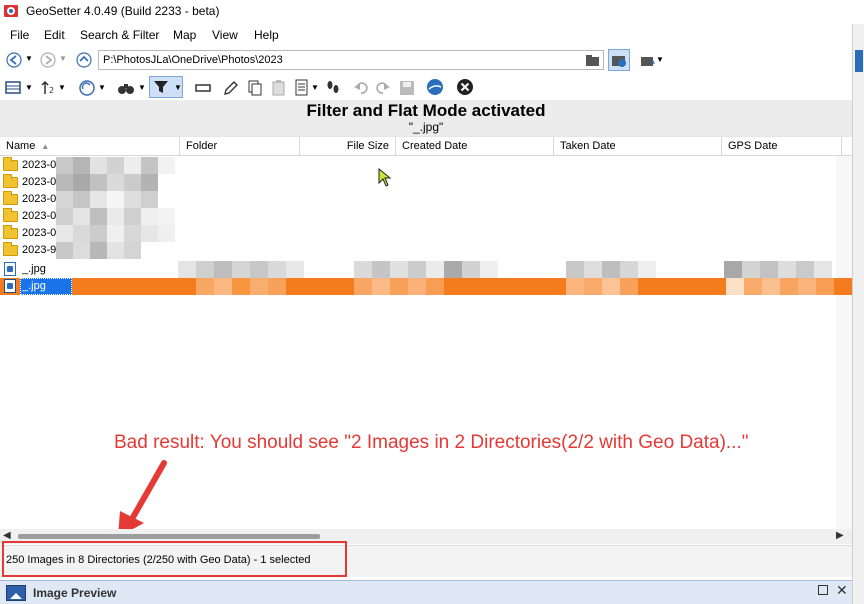 Image resolution: width=864 pixels, height=604 pixels. Describe the element at coordinates (54, 35) in the screenshot. I see `menu-edit: Edit` at that location.